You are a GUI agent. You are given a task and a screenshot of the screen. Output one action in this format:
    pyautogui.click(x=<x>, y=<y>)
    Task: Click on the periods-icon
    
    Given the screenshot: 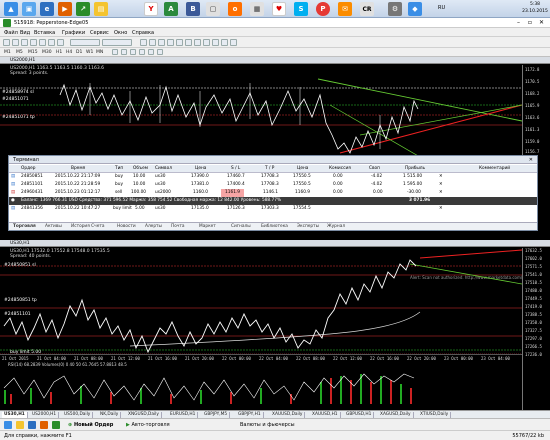 What is the action you would take?
    pyautogui.click(x=224, y=42)
    